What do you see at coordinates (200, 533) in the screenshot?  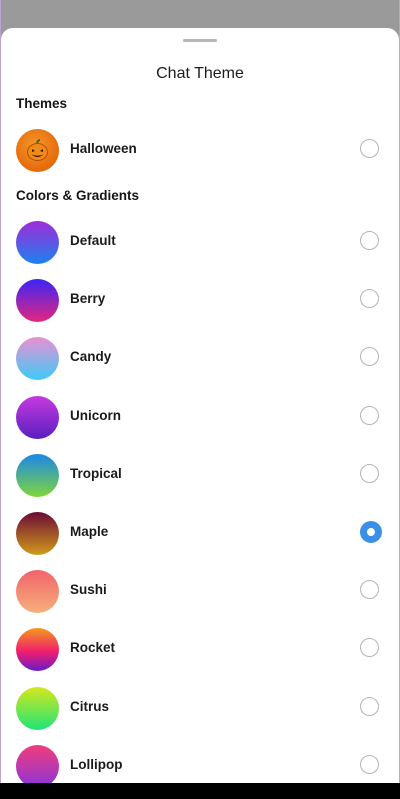 I see `theme-row-maple: Maple` at bounding box center [200, 533].